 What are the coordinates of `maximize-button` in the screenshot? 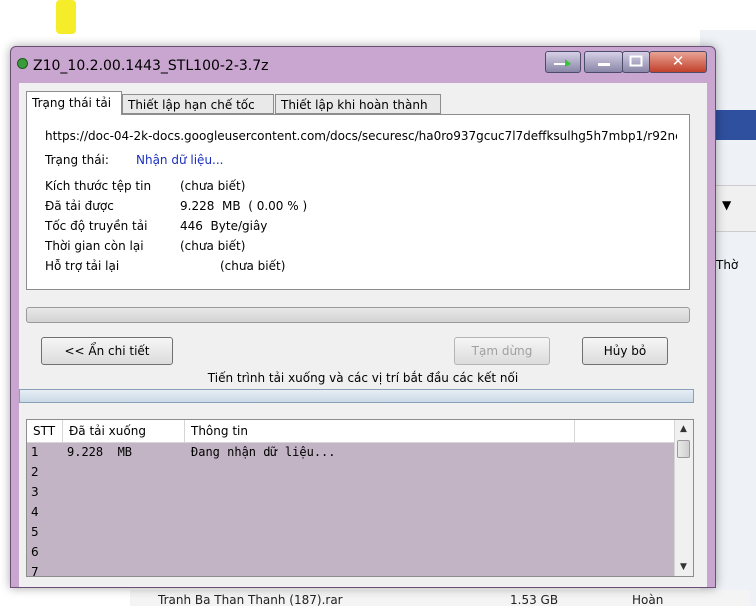 It's located at (636, 62).